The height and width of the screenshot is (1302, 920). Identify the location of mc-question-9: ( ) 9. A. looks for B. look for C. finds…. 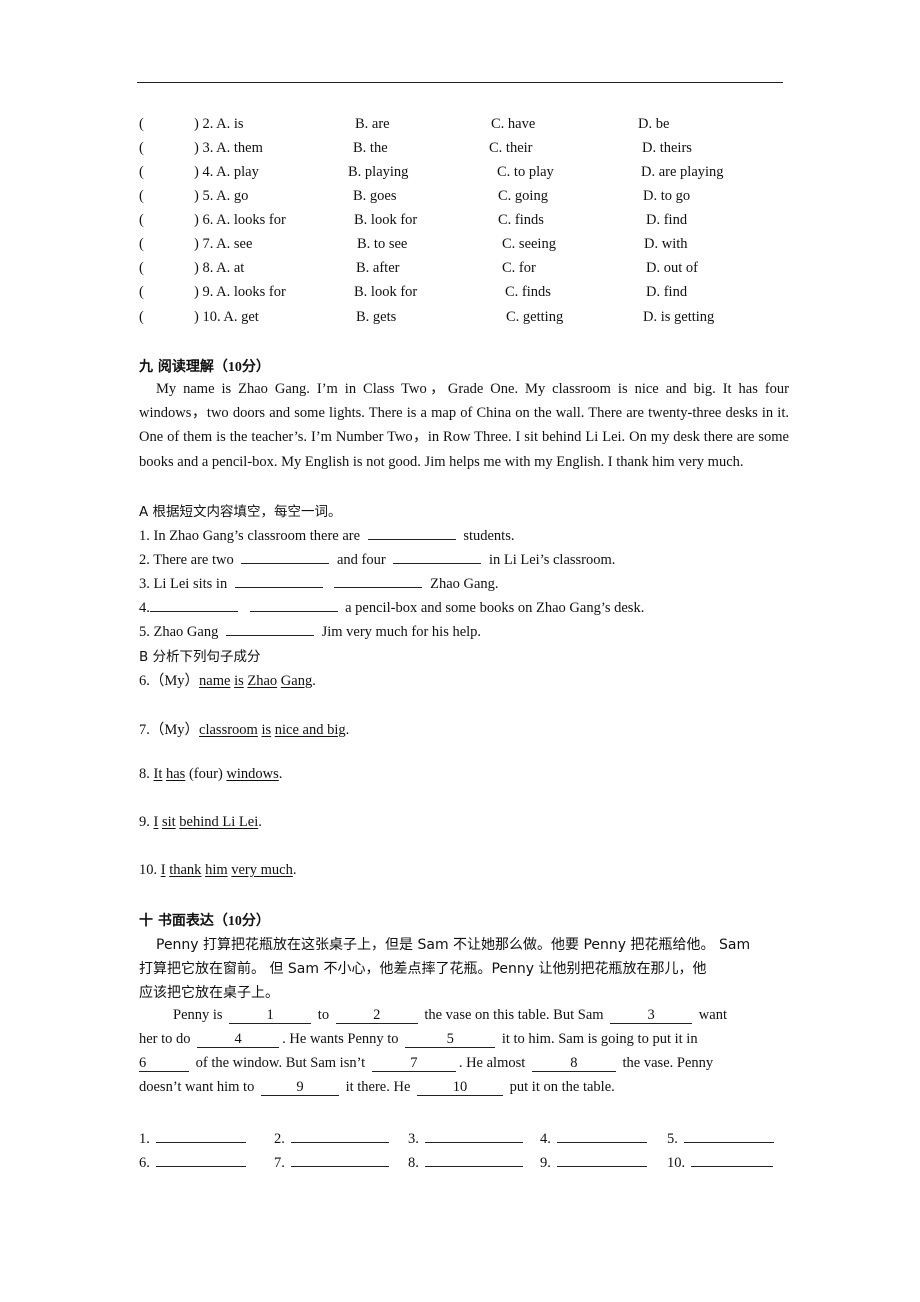
(469, 294).